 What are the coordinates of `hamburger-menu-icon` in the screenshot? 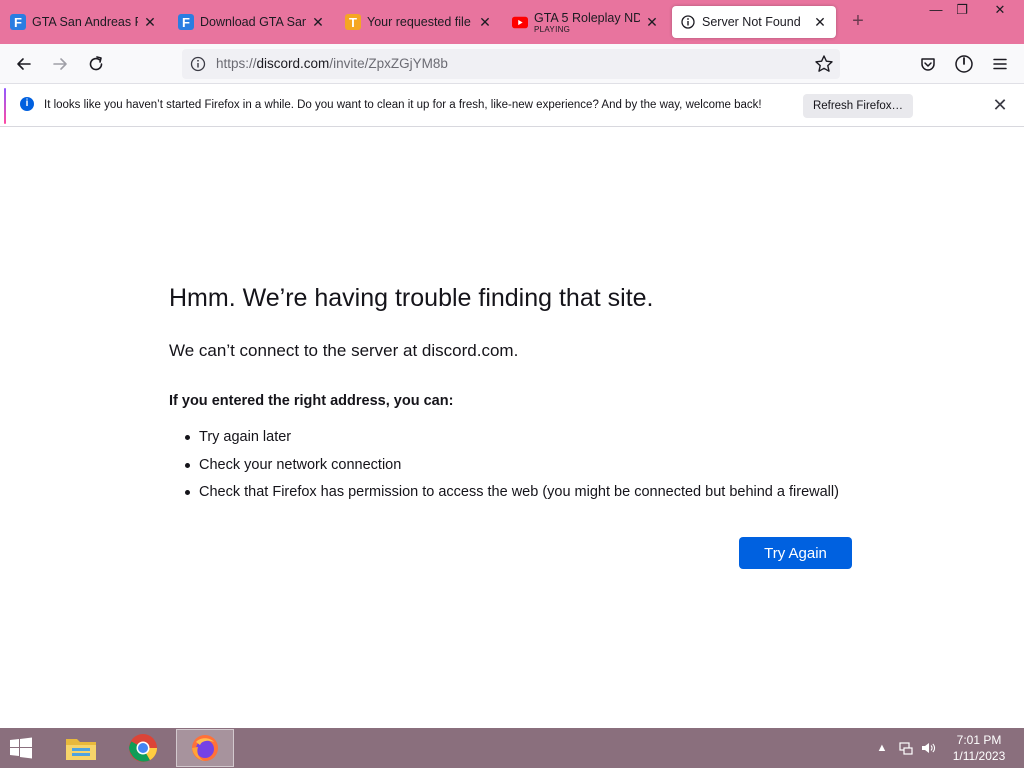 It's located at (1000, 64).